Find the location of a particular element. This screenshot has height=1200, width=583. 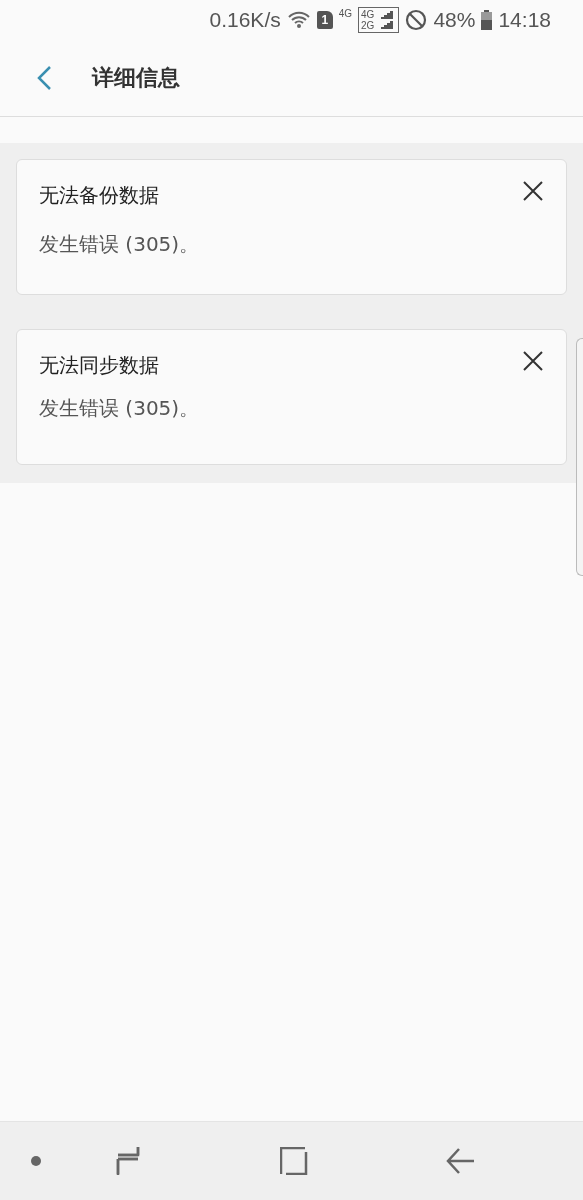

home-icon is located at coordinates (294, 1161).